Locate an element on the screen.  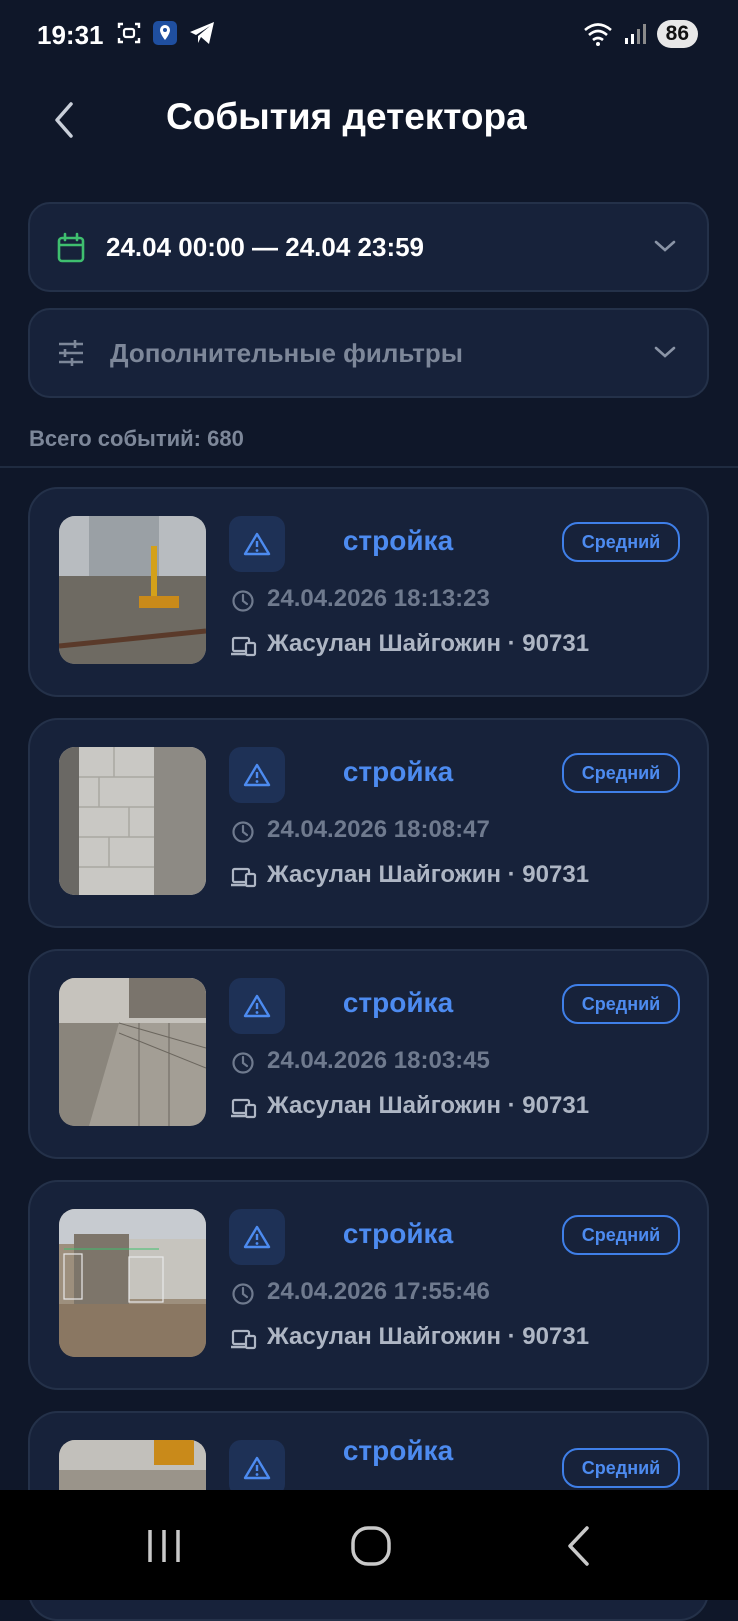
home-icon is located at coordinates (371, 1546).